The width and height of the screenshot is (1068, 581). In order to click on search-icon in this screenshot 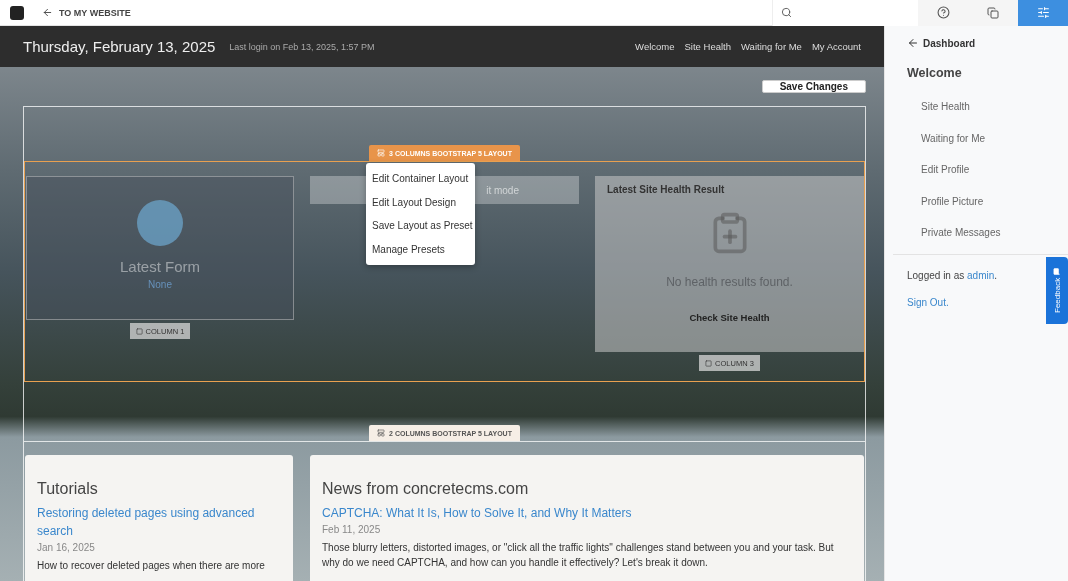, I will do `click(786, 12)`.